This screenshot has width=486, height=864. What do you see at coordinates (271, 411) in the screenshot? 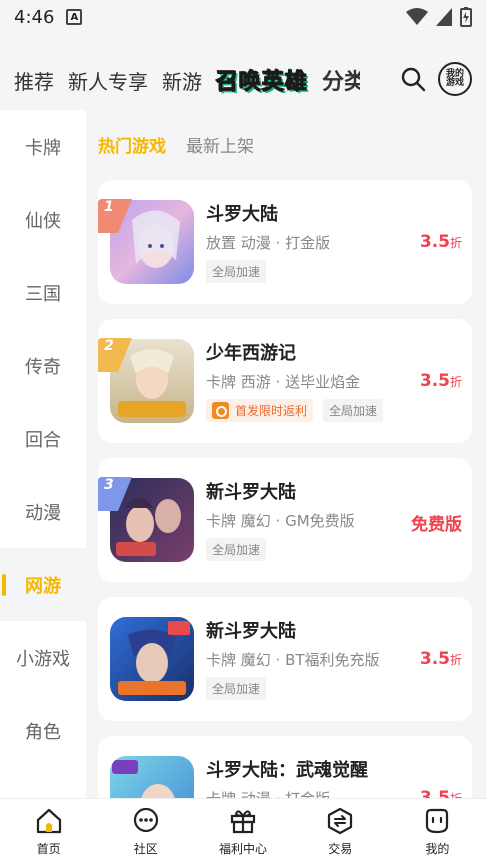
I see `tag-launch-rebate-label: 首发限时返利` at bounding box center [271, 411].